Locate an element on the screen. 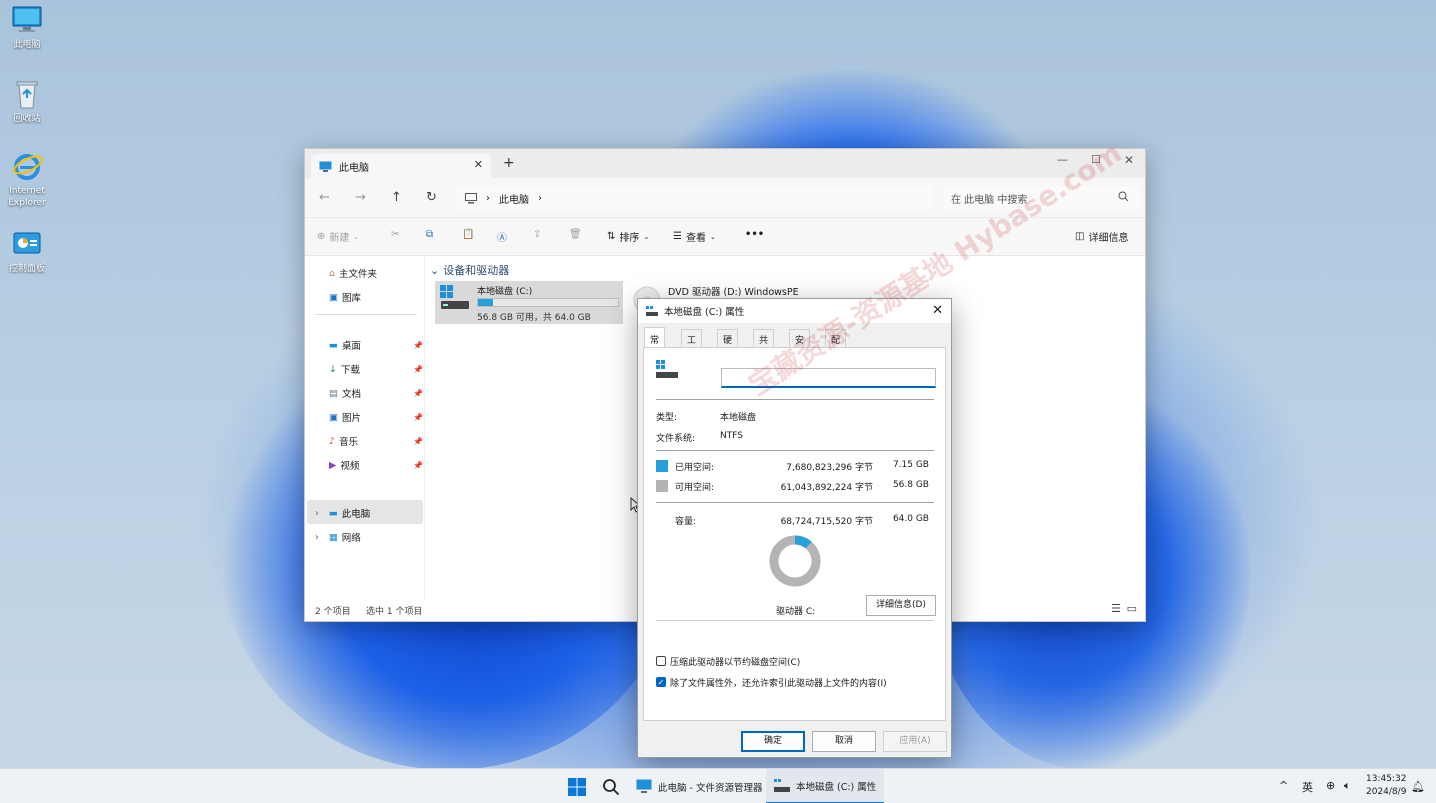 This screenshot has height=803, width=1436. nav-item-this-pc: › ▬ 此电脑 is located at coordinates (343, 513).